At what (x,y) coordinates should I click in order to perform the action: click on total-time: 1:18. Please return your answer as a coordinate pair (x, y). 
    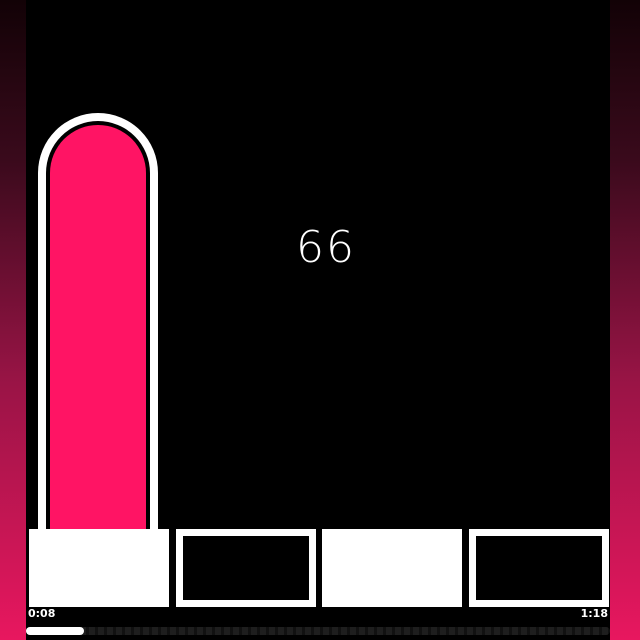
    Looking at the image, I should click on (594, 613).